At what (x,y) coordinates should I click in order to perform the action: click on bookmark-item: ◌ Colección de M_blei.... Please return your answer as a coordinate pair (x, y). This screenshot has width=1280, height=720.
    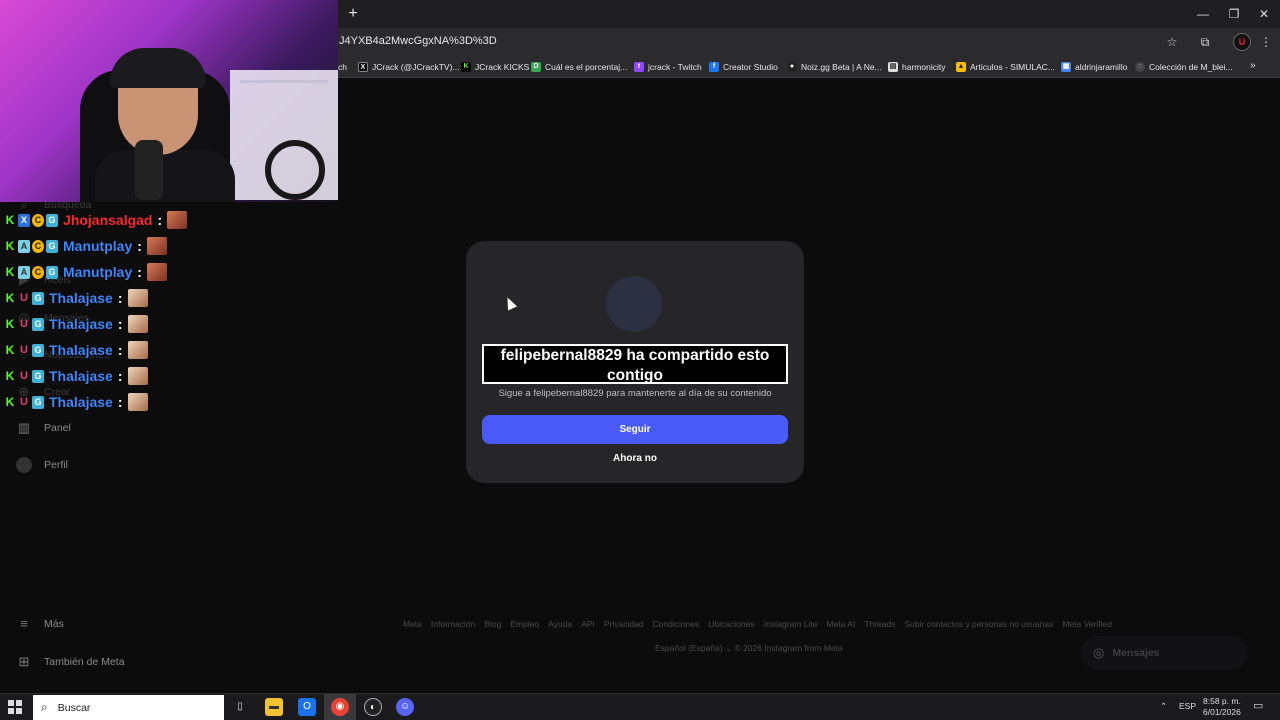
    Looking at the image, I should click on (1184, 67).